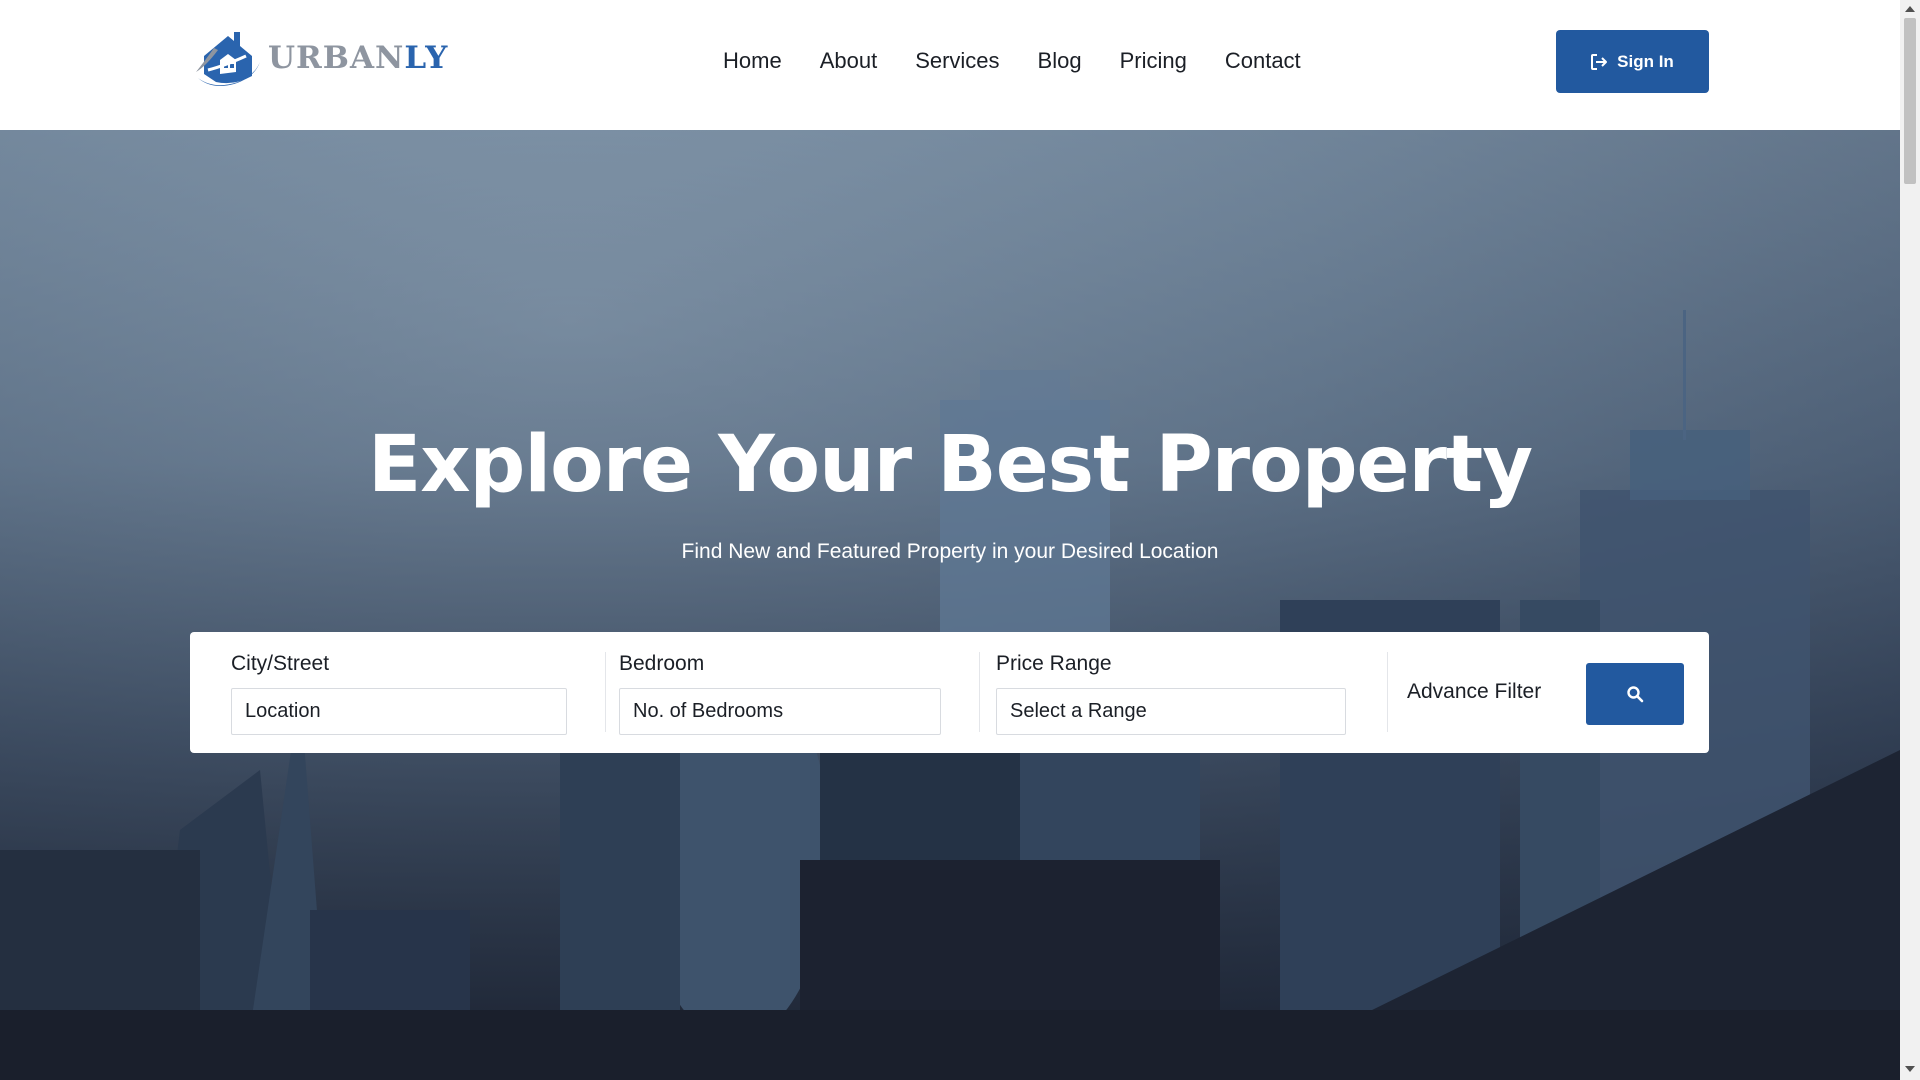 The width and height of the screenshot is (1920, 1080). Describe the element at coordinates (1910, 101) in the screenshot. I see `scroll-thumb` at that location.